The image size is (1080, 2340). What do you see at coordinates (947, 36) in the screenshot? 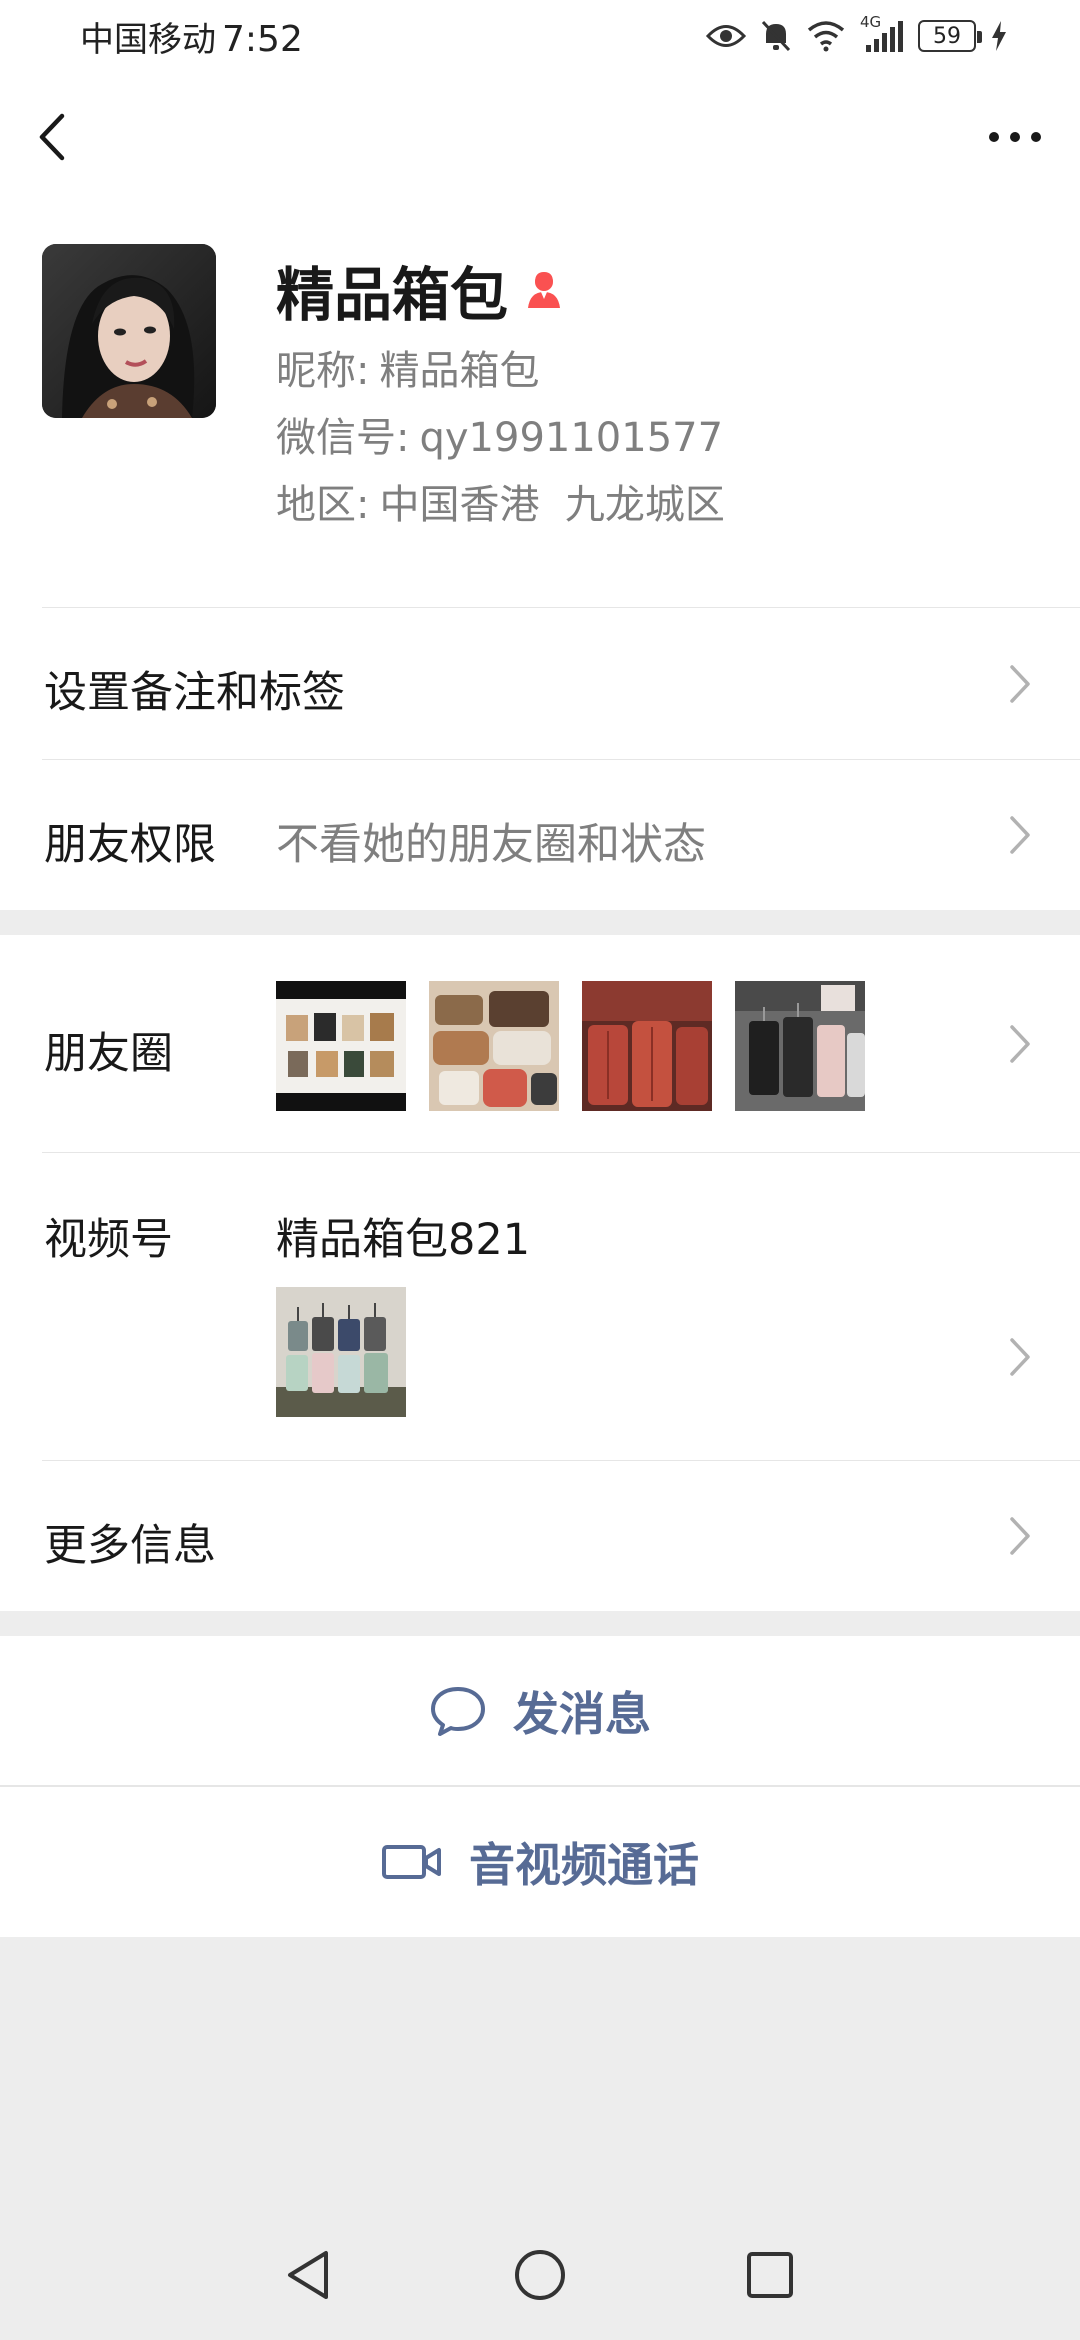
I see `battery-level: 59` at bounding box center [947, 36].